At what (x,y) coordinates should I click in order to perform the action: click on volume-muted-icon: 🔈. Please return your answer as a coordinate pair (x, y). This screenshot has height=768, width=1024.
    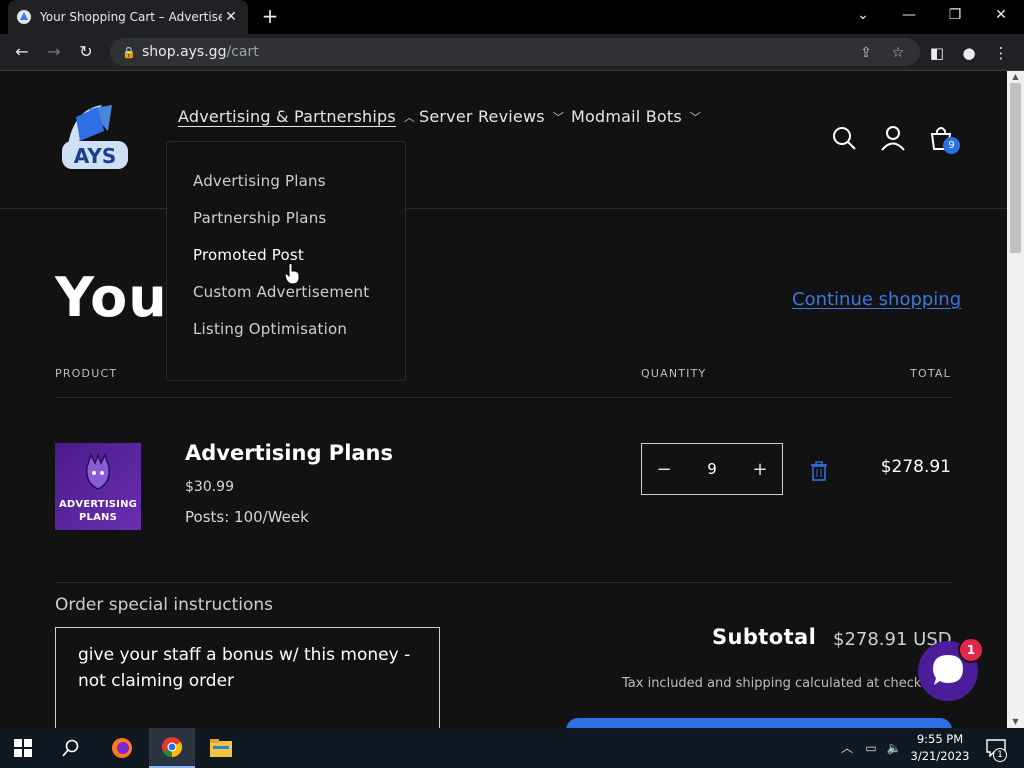
    Looking at the image, I should click on (894, 748).